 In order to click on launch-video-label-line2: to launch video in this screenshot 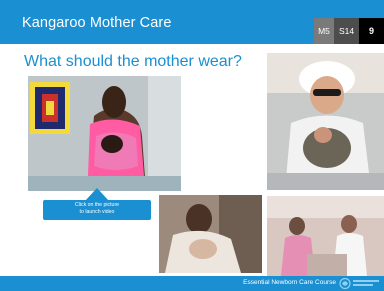, I will do `click(97, 212)`.